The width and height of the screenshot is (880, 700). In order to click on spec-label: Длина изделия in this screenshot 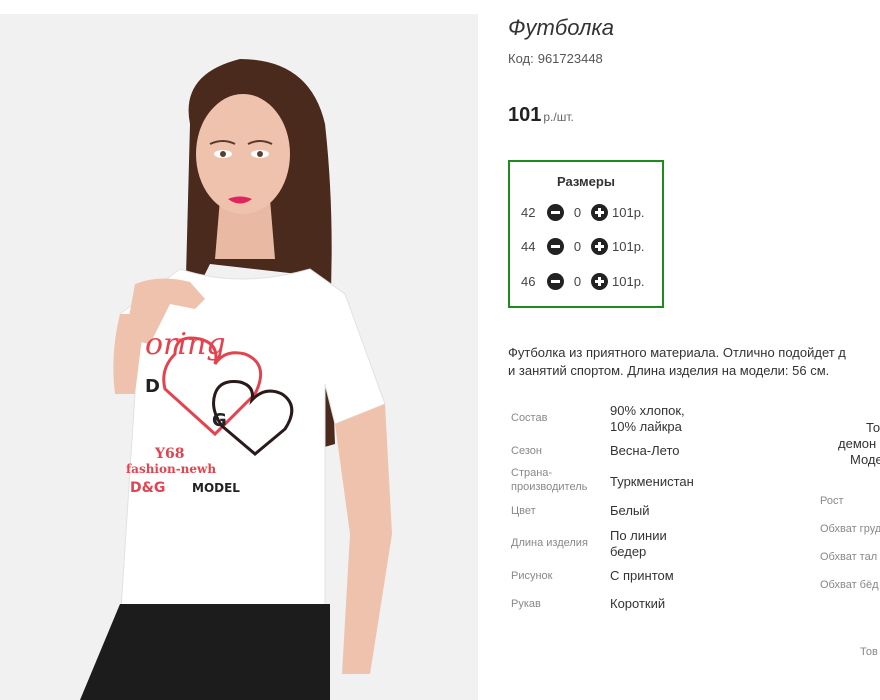, I will do `click(549, 543)`.